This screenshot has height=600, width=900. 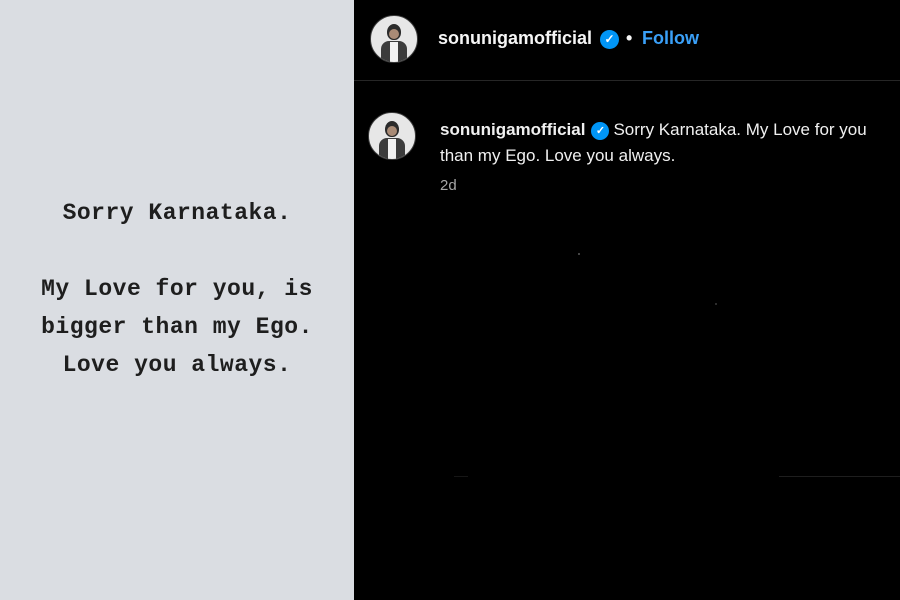 I want to click on post-text-line-3: bigger than my Ego., so click(x=177, y=327).